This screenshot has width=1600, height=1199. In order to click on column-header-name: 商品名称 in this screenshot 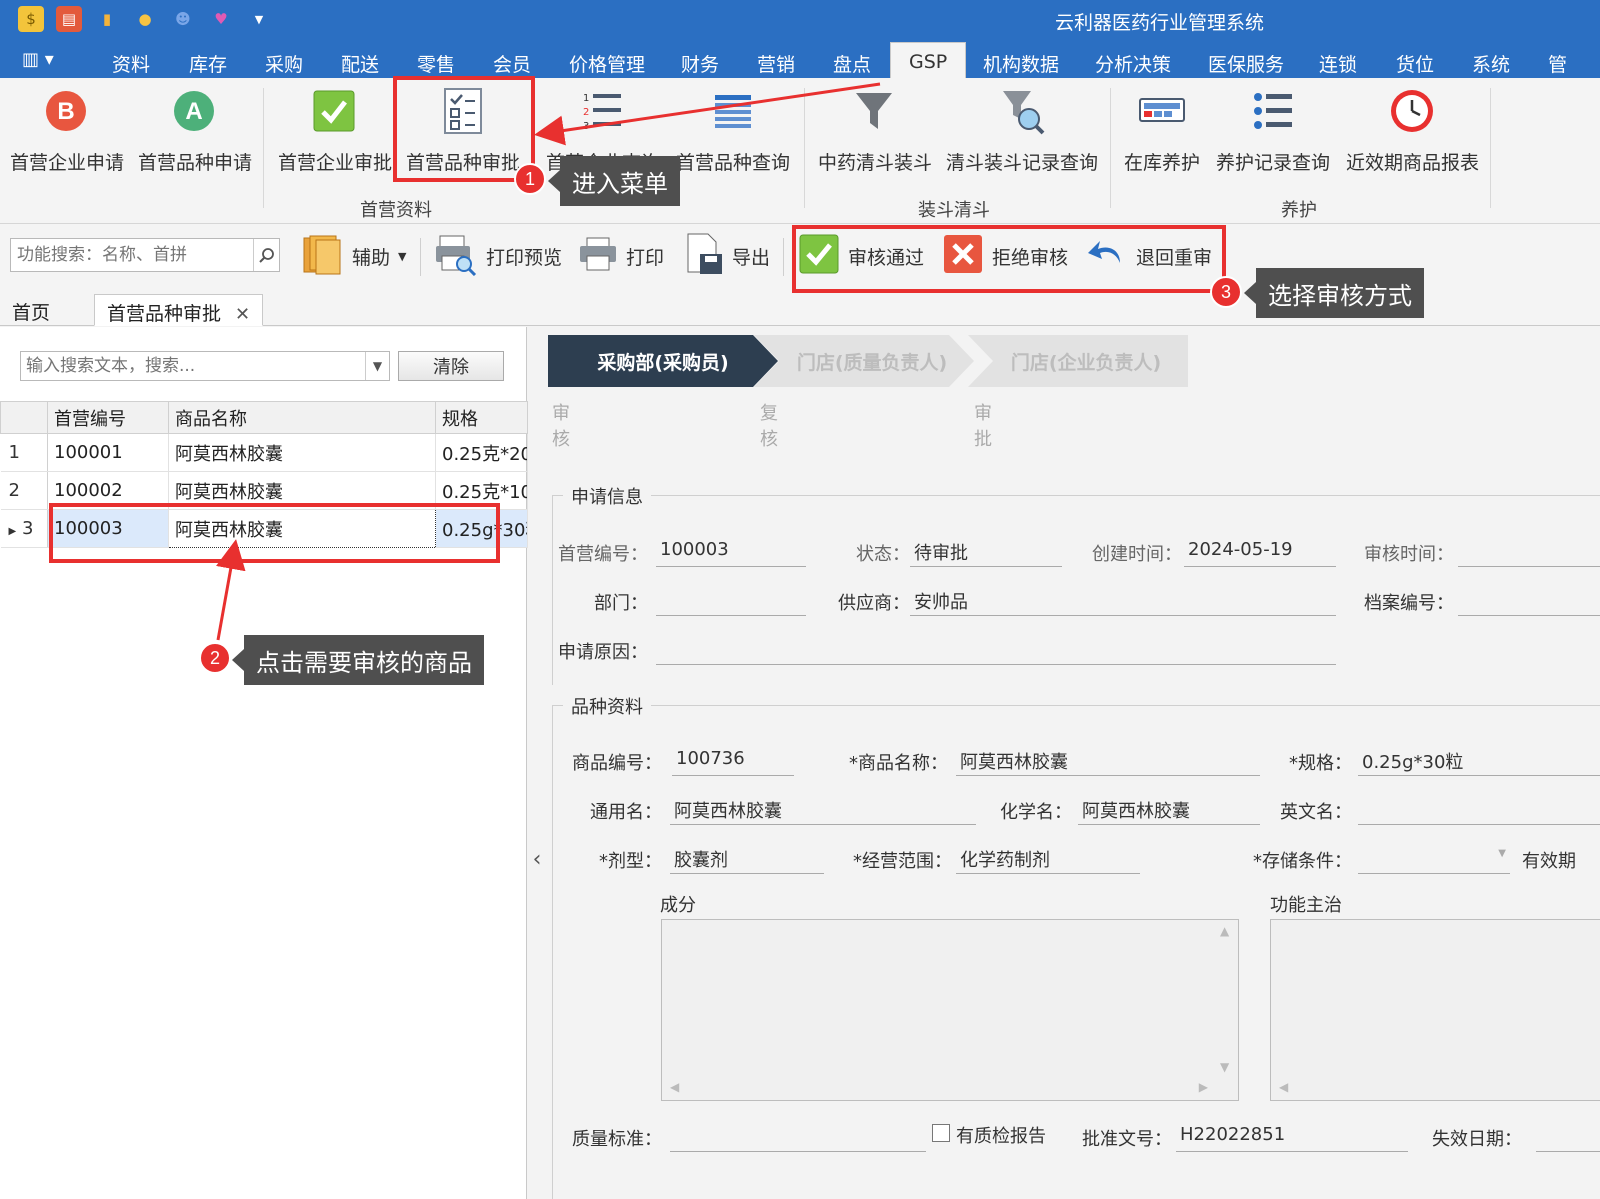, I will do `click(302, 417)`.